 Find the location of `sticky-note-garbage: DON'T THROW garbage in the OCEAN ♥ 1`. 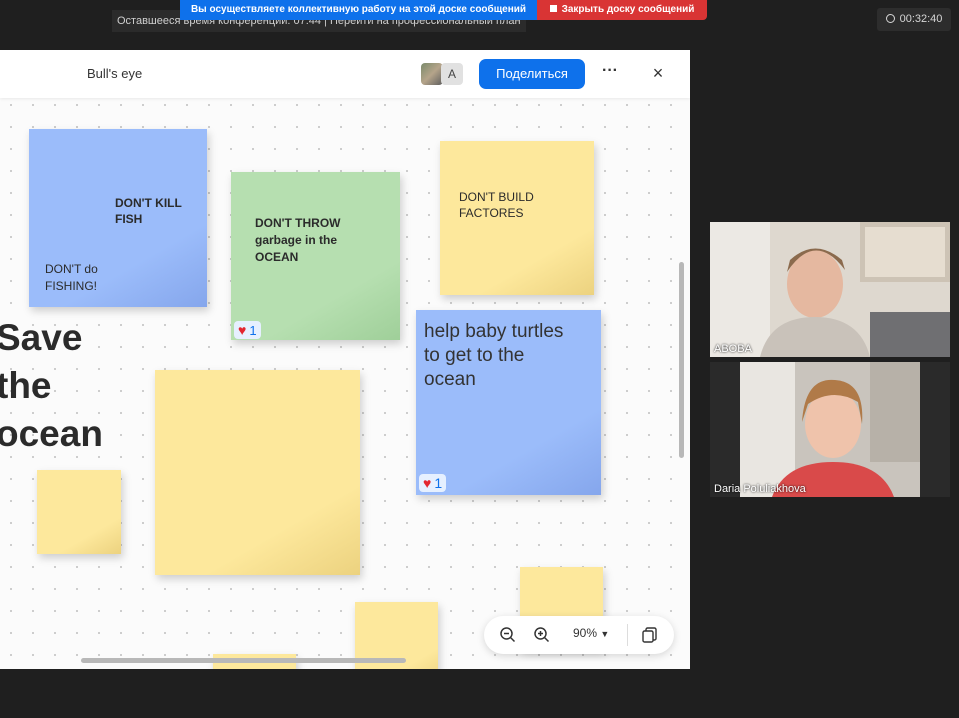

sticky-note-garbage: DON'T THROW garbage in the OCEAN ♥ 1 is located at coordinates (315, 256).